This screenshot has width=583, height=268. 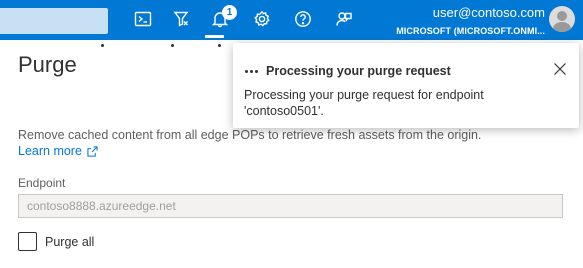 I want to click on cloud-shell-icon, so click(x=143, y=19).